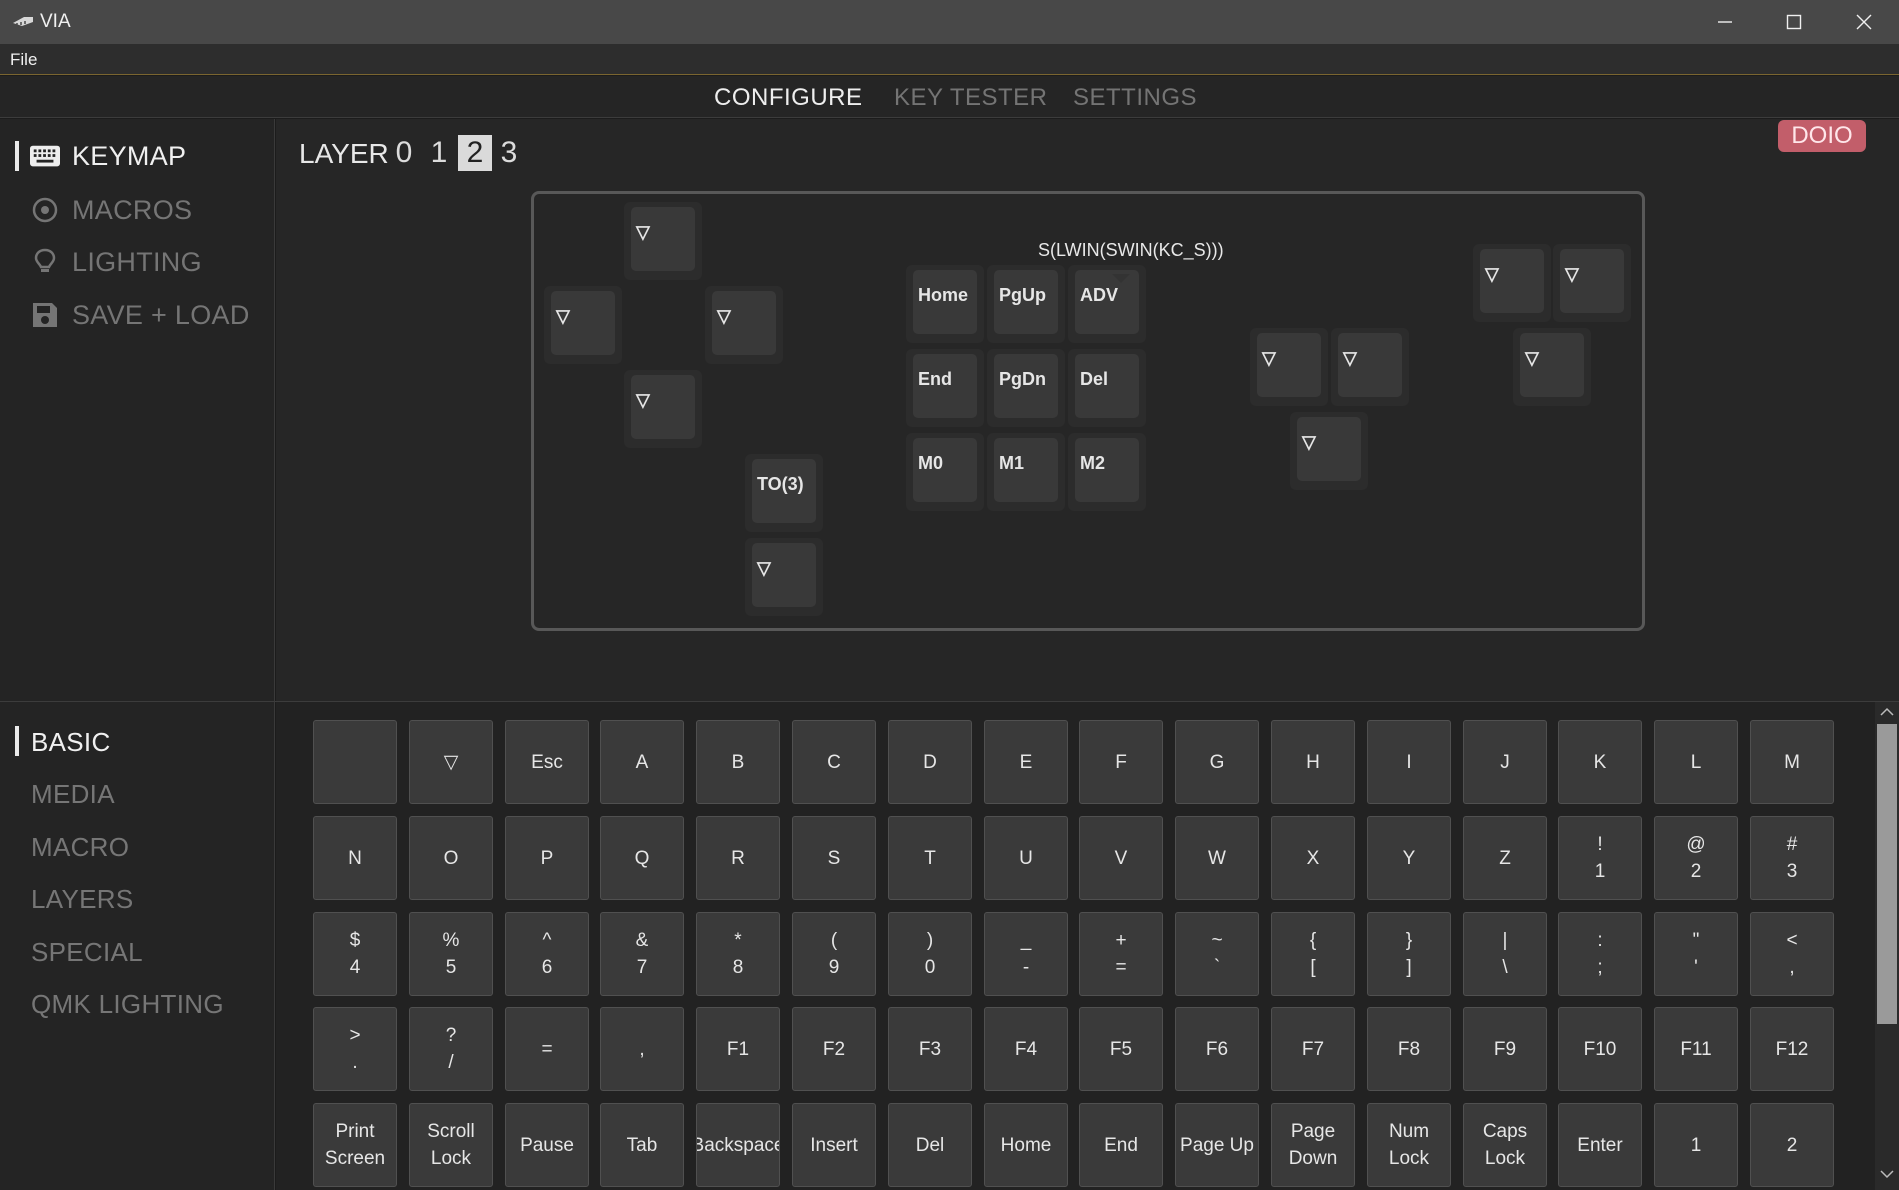  I want to click on keyboard-key: TO(3), so click(784, 493).